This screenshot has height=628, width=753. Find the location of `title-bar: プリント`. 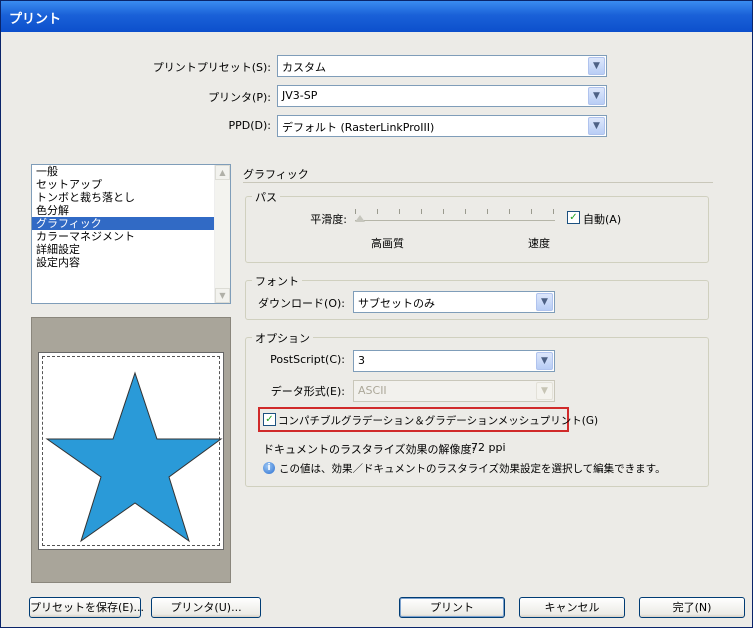

title-bar: プリント is located at coordinates (376, 16).